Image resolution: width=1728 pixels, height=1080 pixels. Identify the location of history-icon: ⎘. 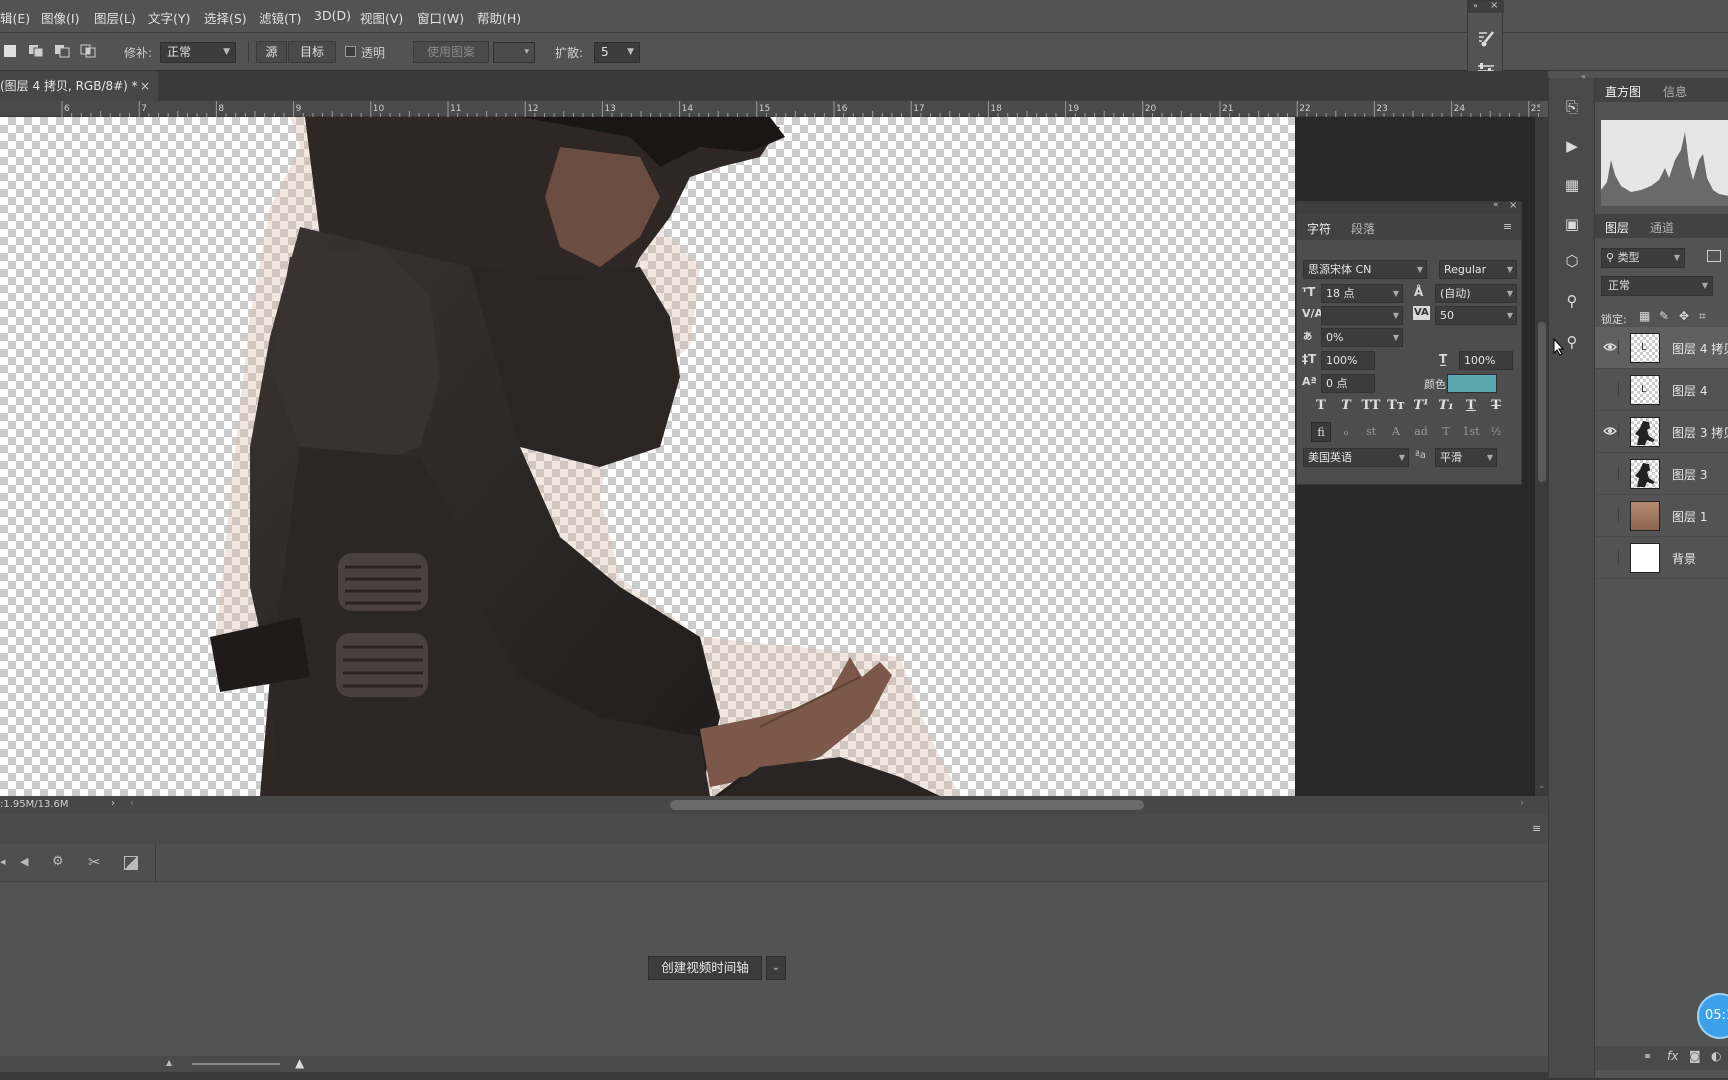
(1572, 107).